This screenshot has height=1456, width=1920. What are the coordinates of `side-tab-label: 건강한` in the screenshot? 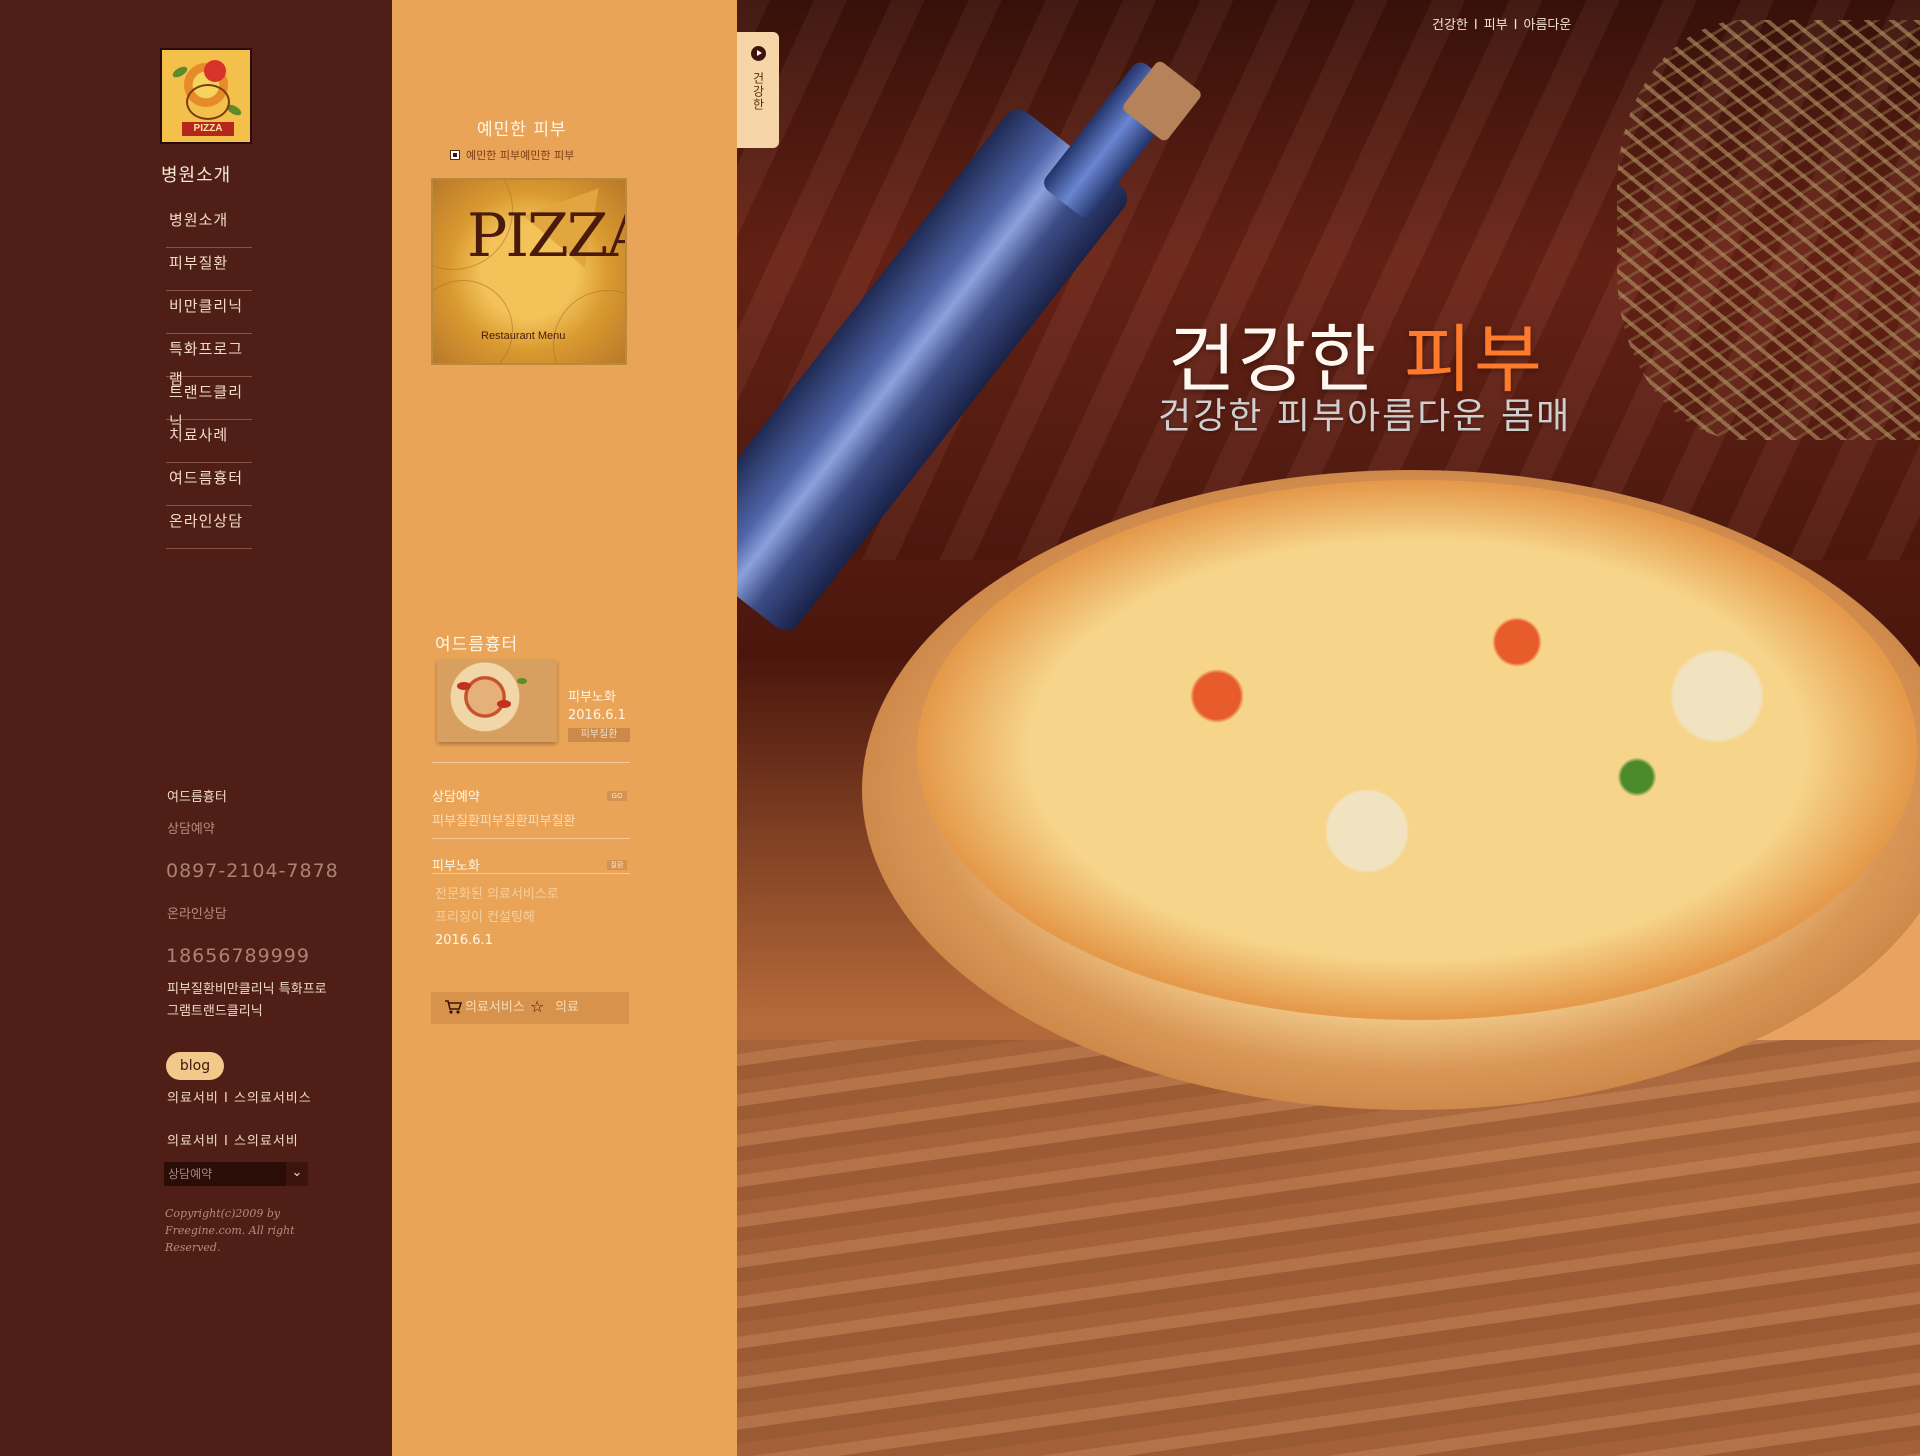 It's located at (758, 91).